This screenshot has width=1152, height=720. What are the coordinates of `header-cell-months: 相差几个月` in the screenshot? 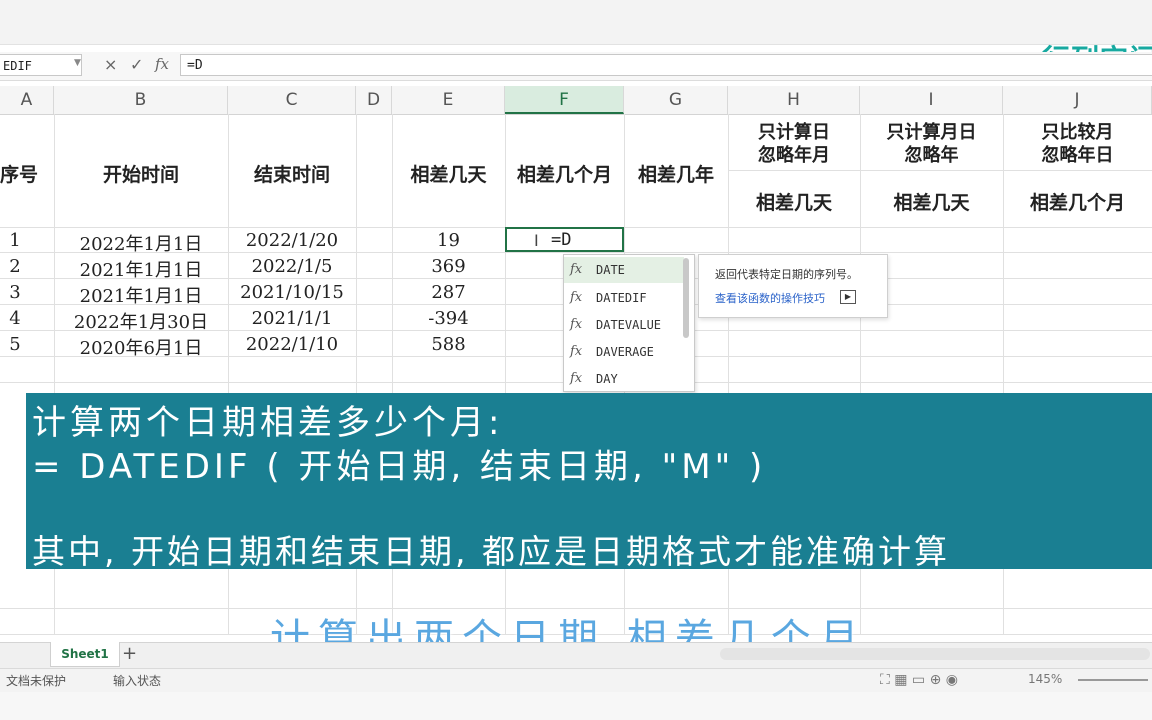 It's located at (564, 173).